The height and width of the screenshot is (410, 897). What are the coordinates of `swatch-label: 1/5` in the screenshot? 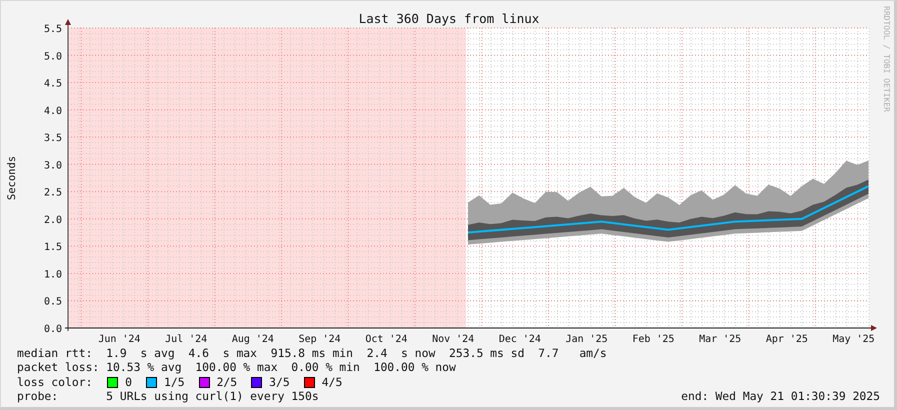 It's located at (174, 382).